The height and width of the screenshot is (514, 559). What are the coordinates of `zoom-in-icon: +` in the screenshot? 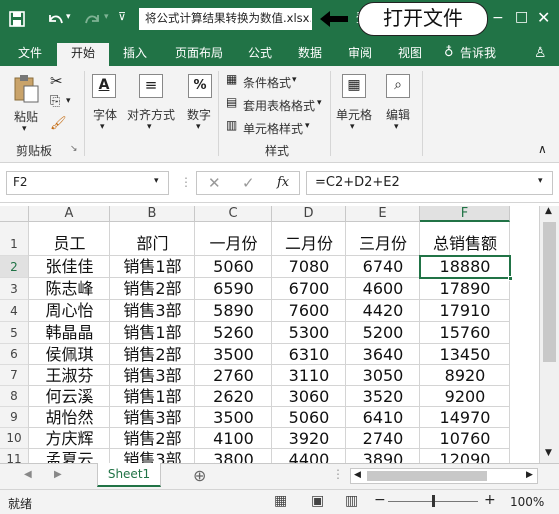 It's located at (490, 500).